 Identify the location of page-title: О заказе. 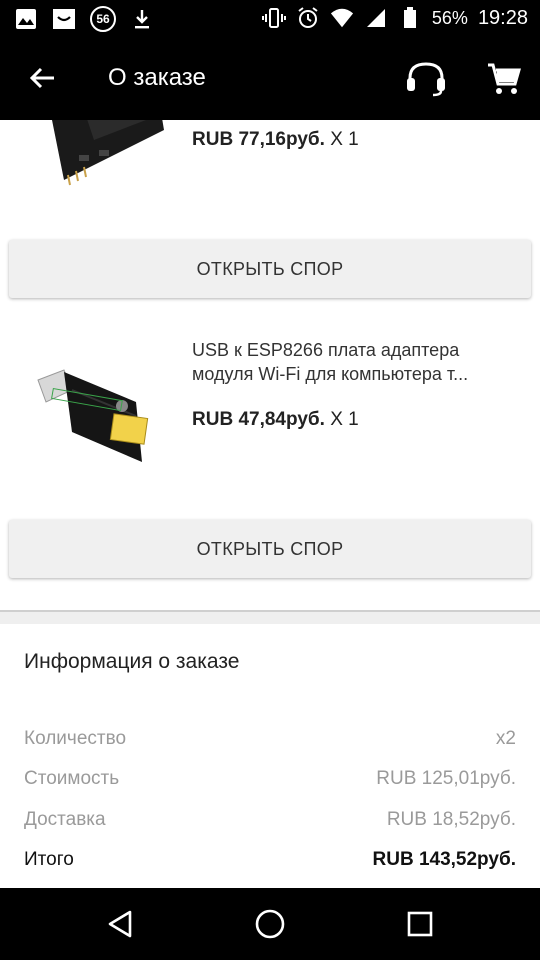
(157, 77).